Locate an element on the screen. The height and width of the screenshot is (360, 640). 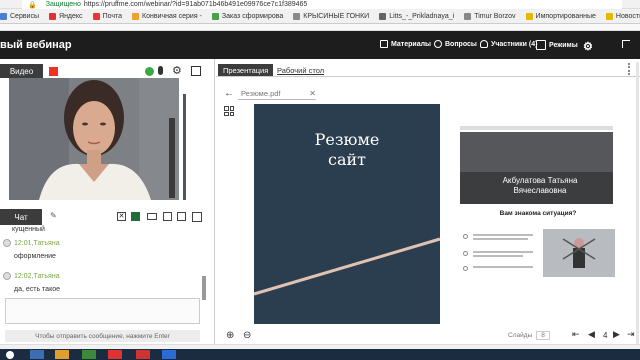
settings-gear-icon: ⚙ is located at coordinates (588, 46).